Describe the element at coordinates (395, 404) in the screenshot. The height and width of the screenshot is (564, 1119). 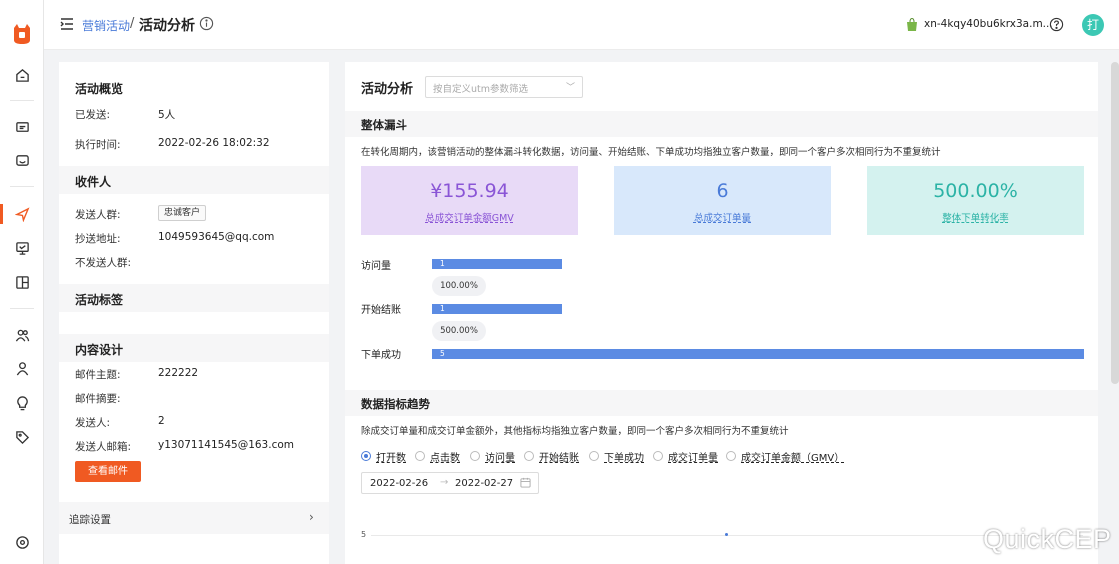
I see `trend-title: 数据指标趋势` at that location.